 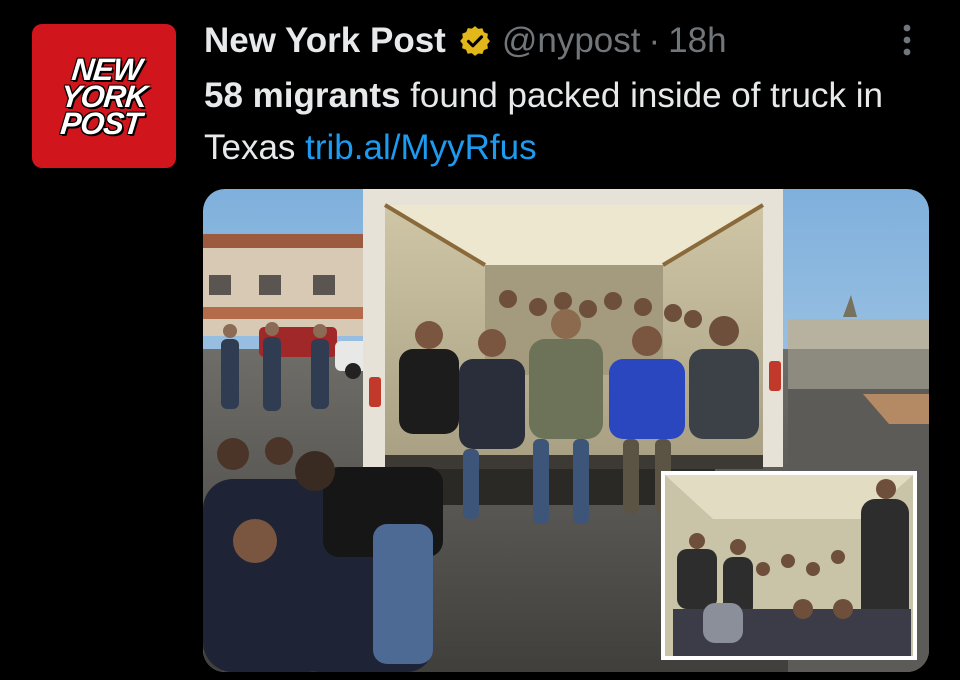 What do you see at coordinates (697, 41) in the screenshot?
I see `timestamp: 18h` at bounding box center [697, 41].